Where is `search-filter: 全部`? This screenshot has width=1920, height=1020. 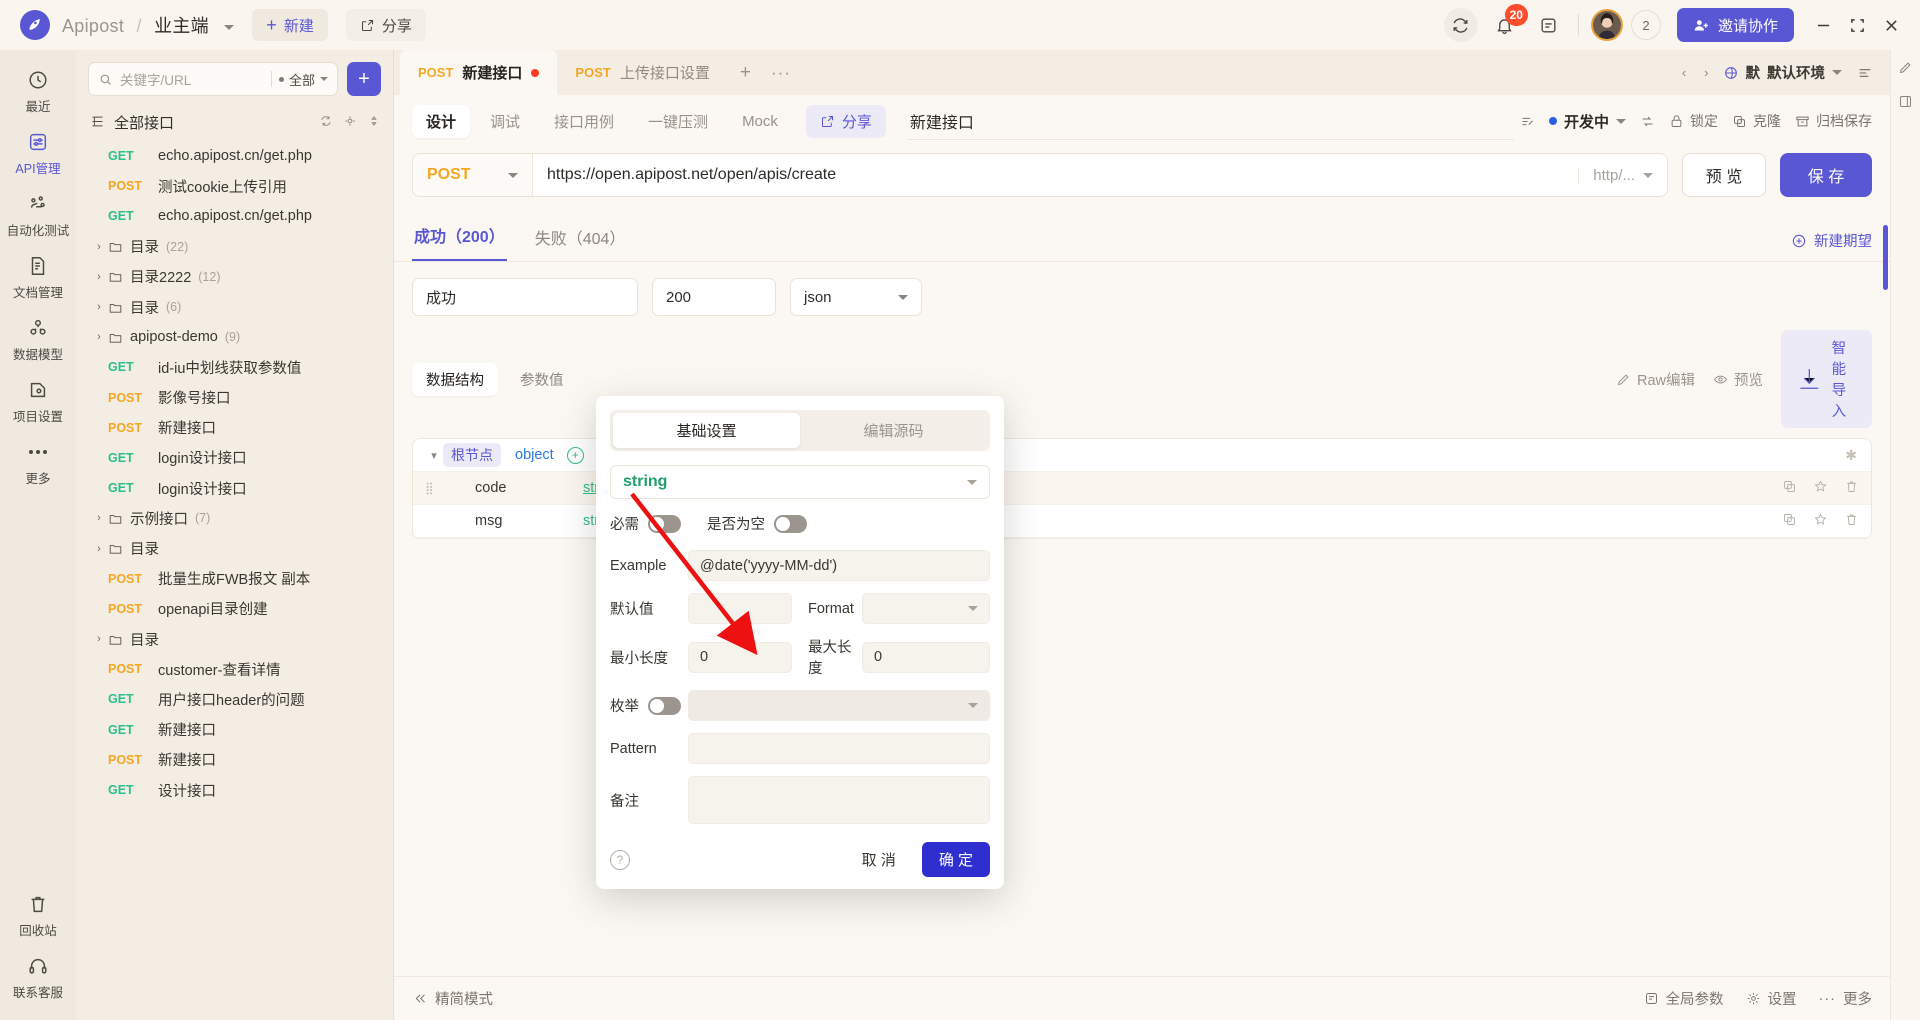 search-filter: 全部 is located at coordinates (303, 79).